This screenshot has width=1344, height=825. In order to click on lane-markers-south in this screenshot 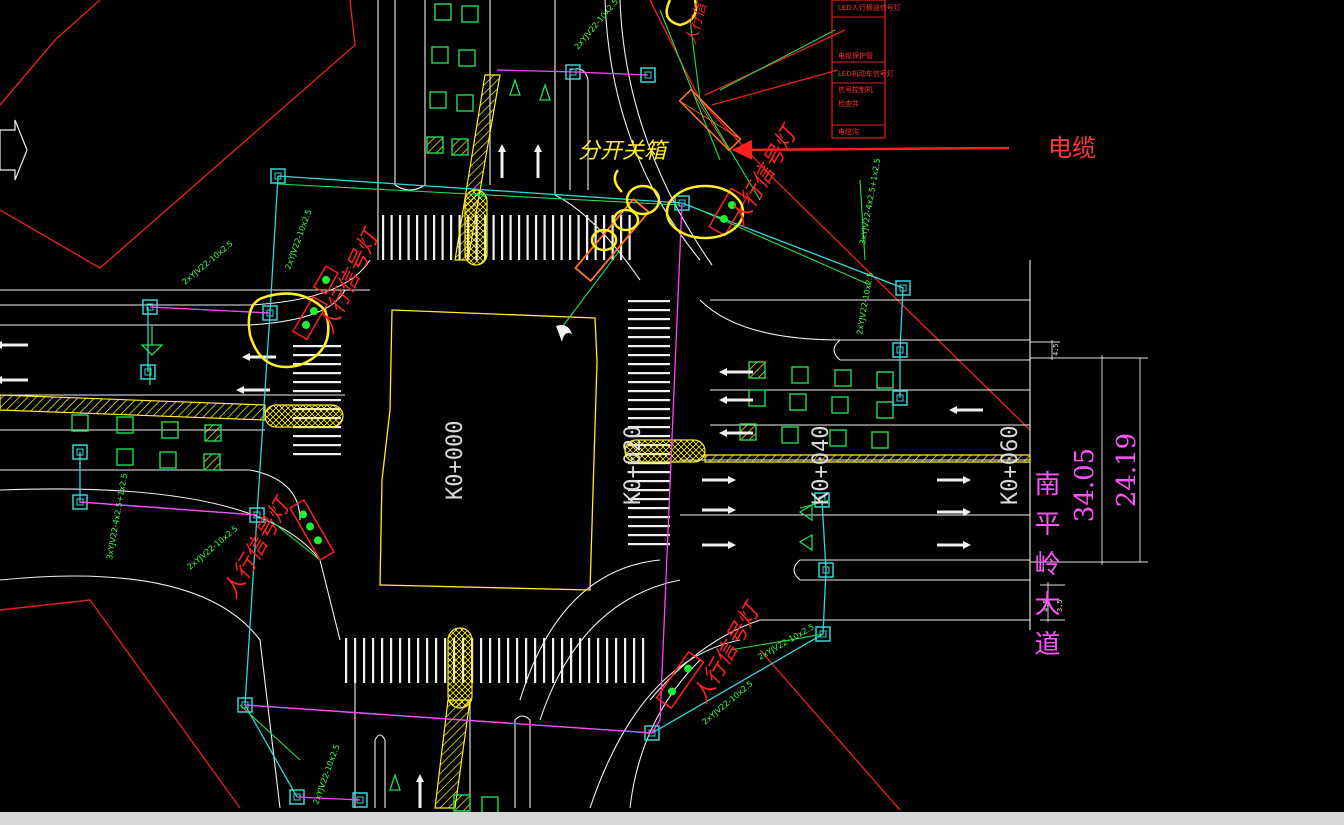, I will do `click(476, 803)`.